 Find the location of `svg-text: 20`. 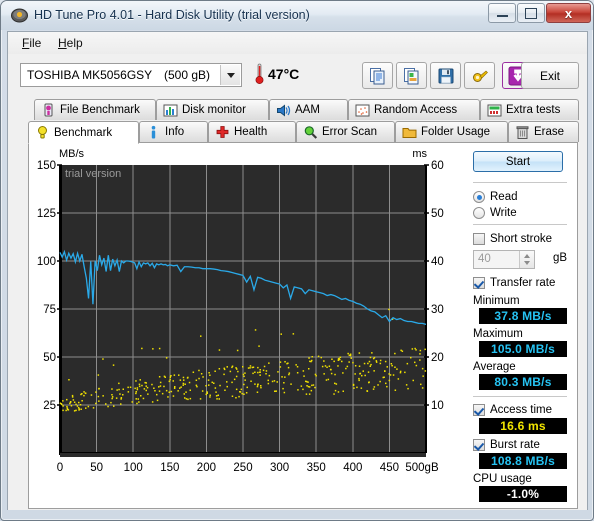

svg-text: 20 is located at coordinates (437, 358).